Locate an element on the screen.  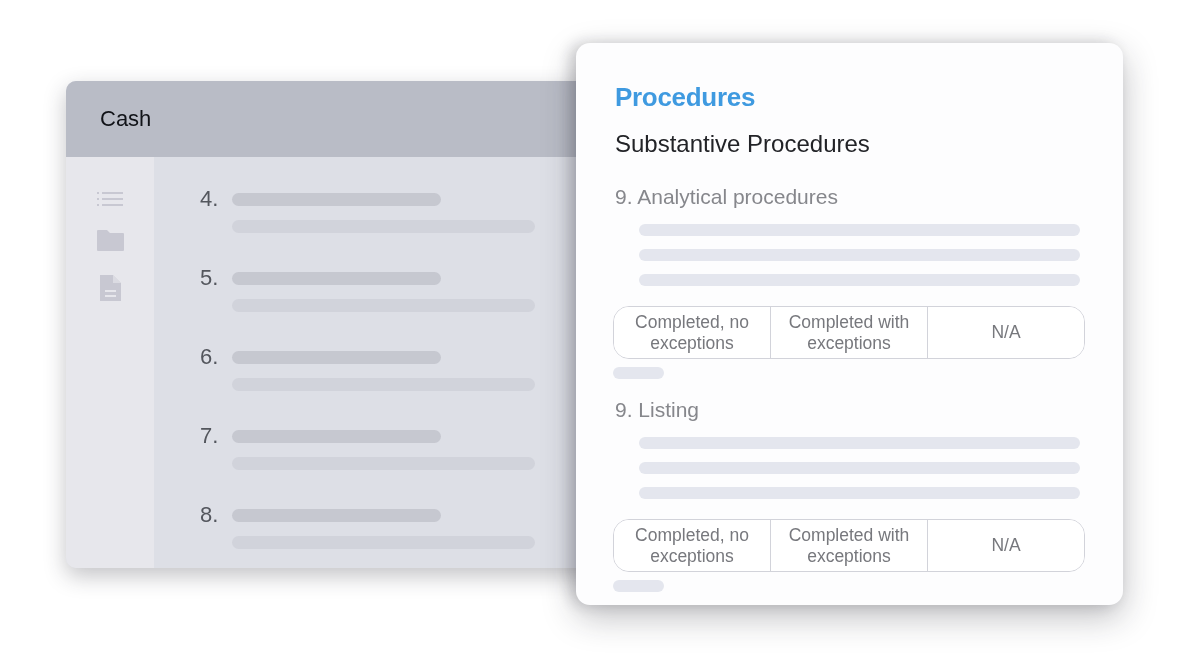
item-number: 7. is located at coordinates (210, 436).